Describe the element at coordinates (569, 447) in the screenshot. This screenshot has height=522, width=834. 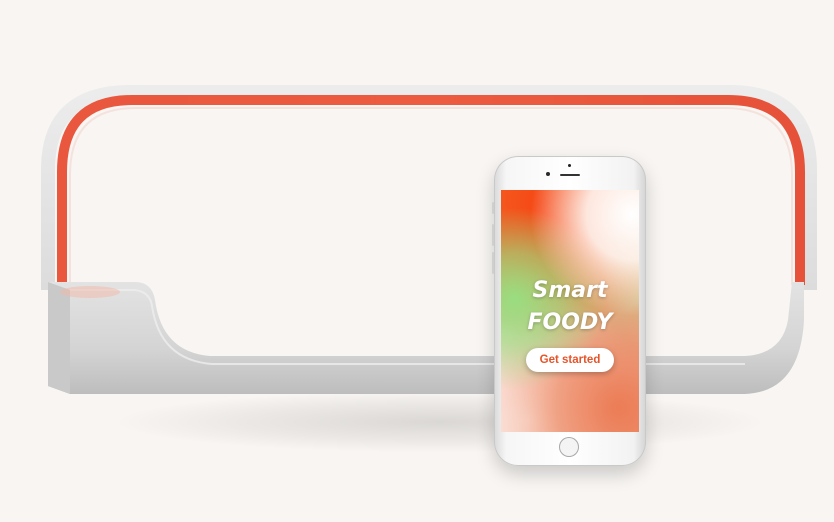
I see `home-button-icon` at that location.